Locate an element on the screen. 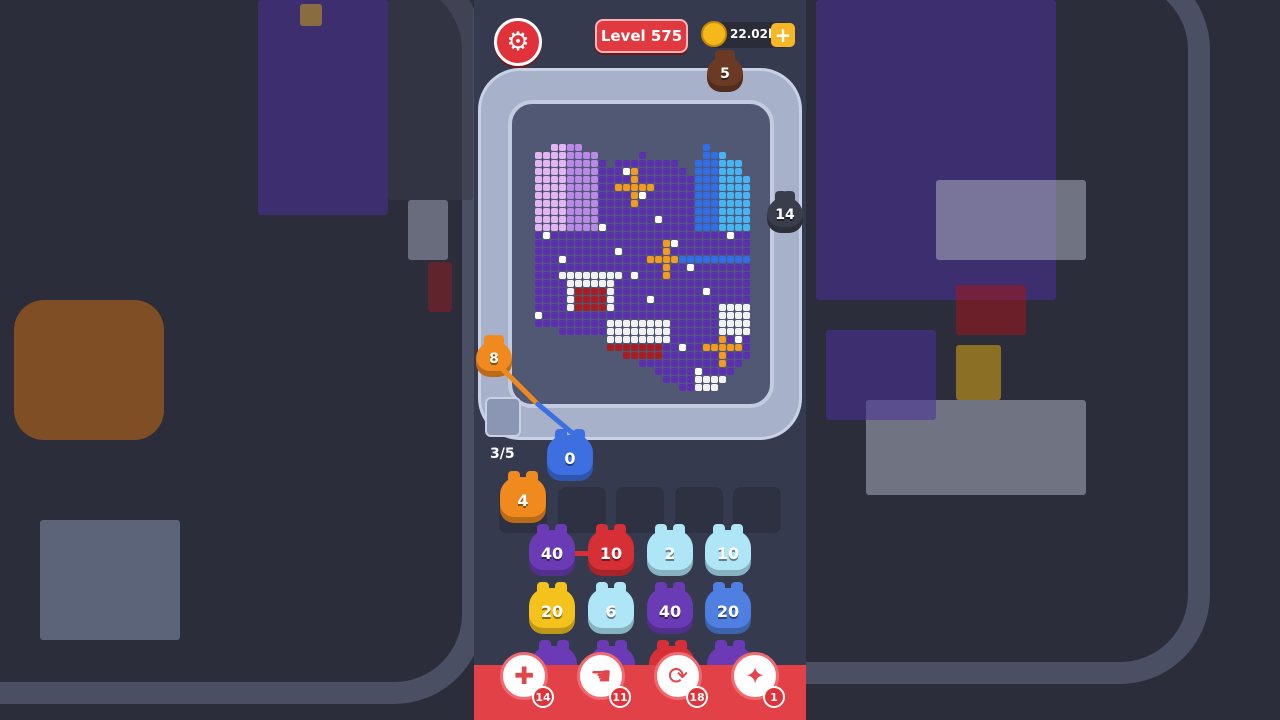 This screenshot has height=720, width=1280. magic-pig-icon: ✦ is located at coordinates (755, 676).